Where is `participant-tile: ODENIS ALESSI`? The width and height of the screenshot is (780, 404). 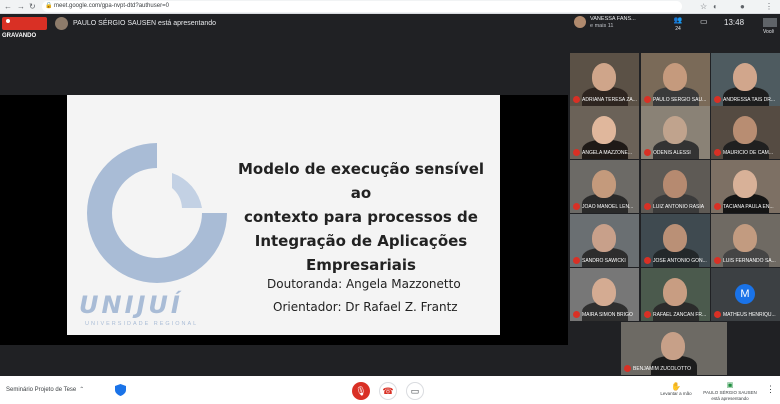 participant-tile: ODENIS ALESSI is located at coordinates (675, 132).